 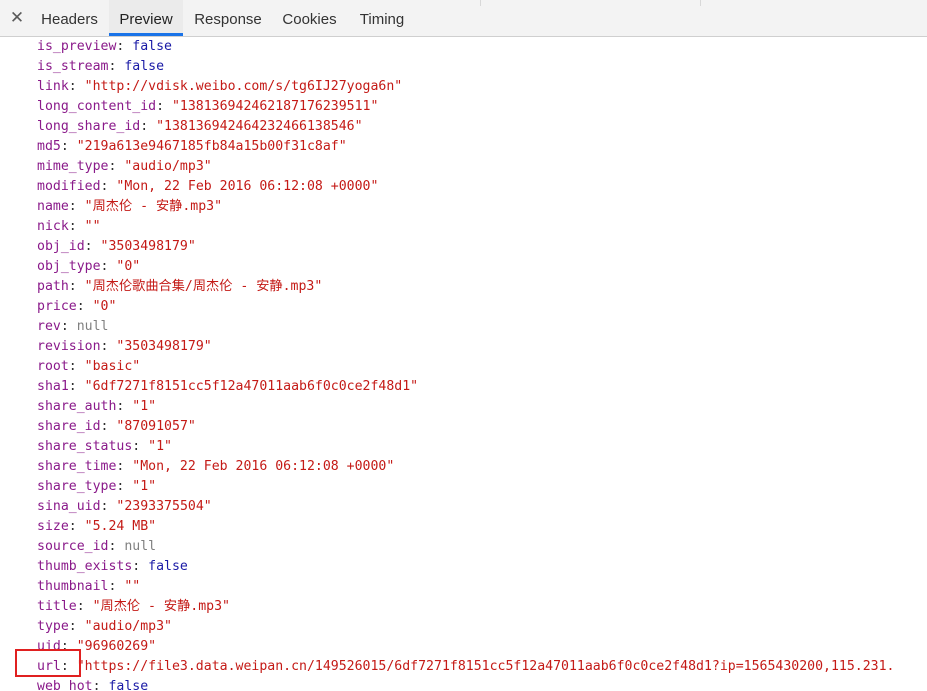 What do you see at coordinates (96, 547) in the screenshot?
I see `property-row-source-id: source_id: null` at bounding box center [96, 547].